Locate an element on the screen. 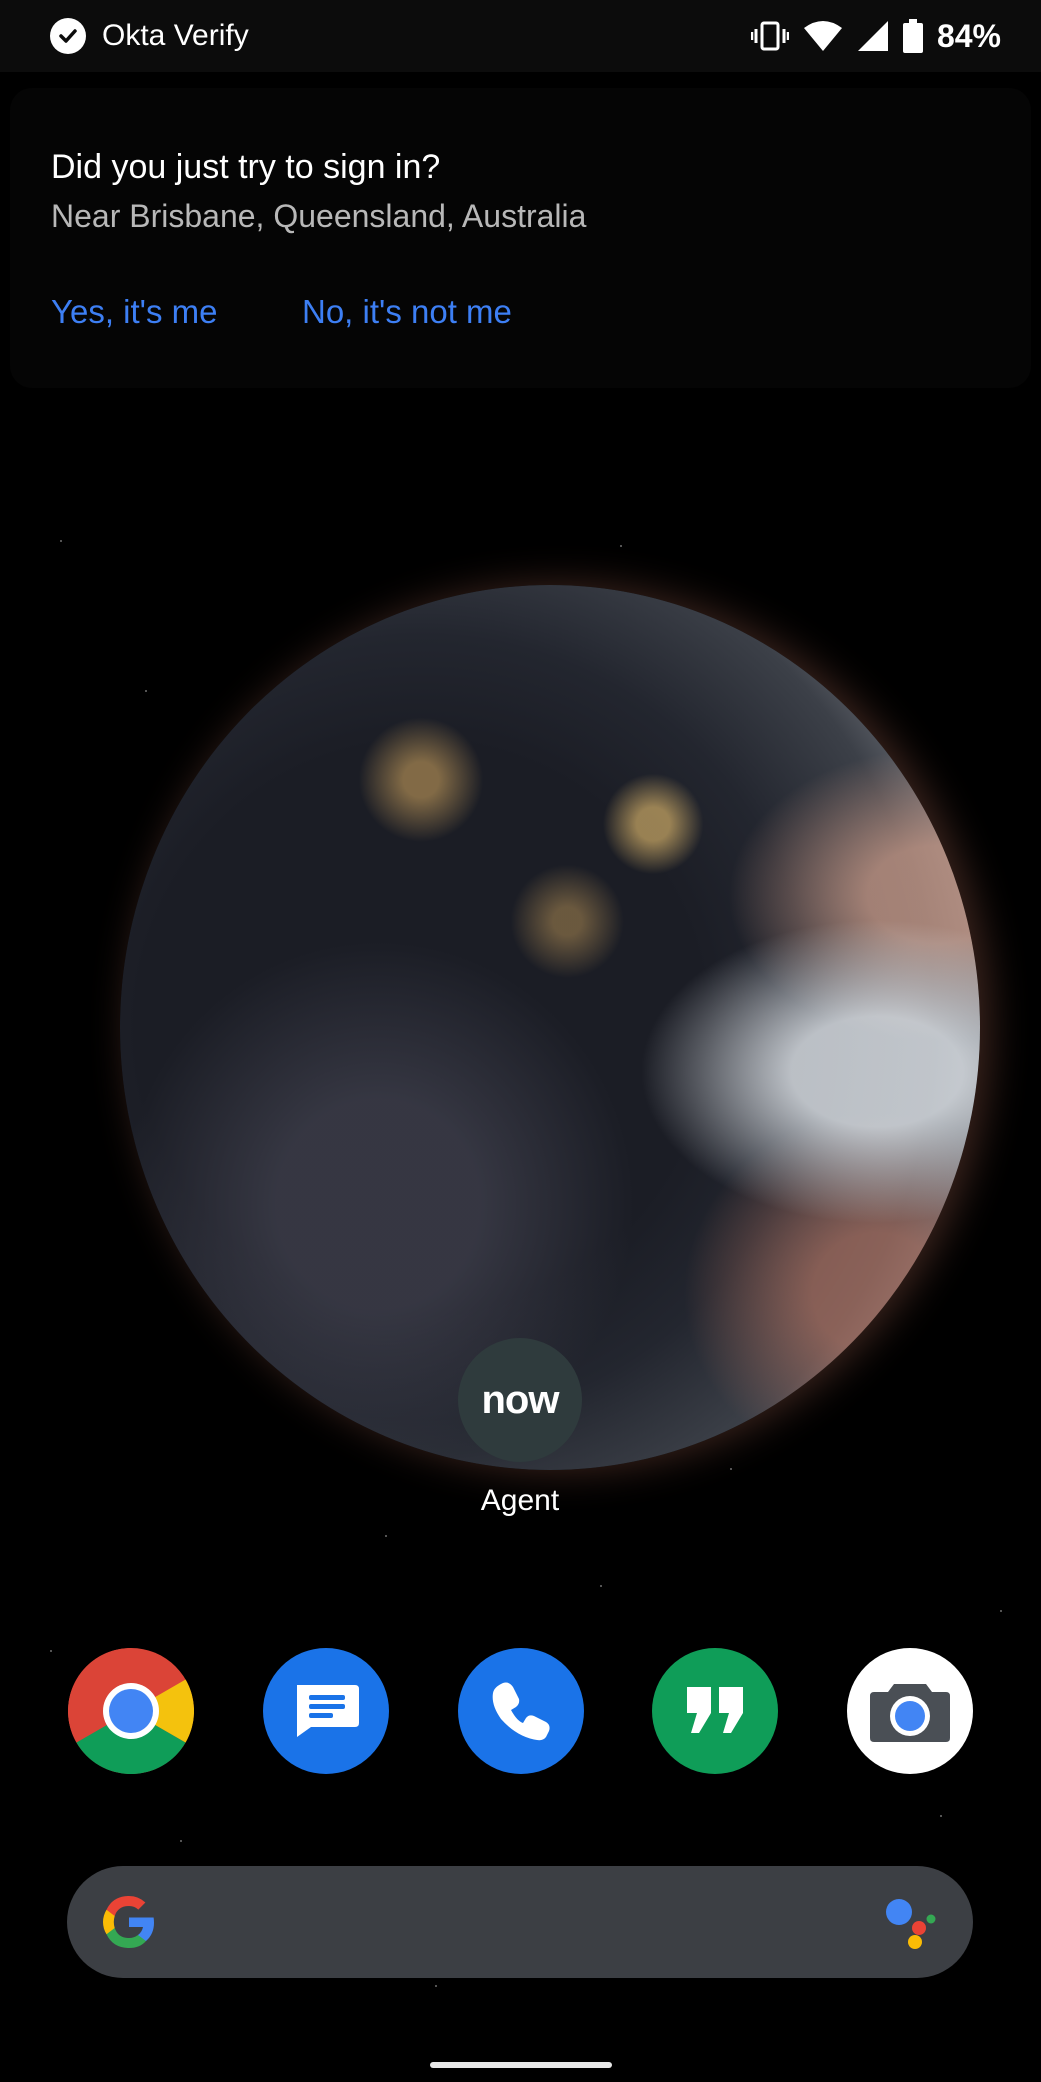 This screenshot has width=1041, height=2082. chrome-icon is located at coordinates (131, 1711).